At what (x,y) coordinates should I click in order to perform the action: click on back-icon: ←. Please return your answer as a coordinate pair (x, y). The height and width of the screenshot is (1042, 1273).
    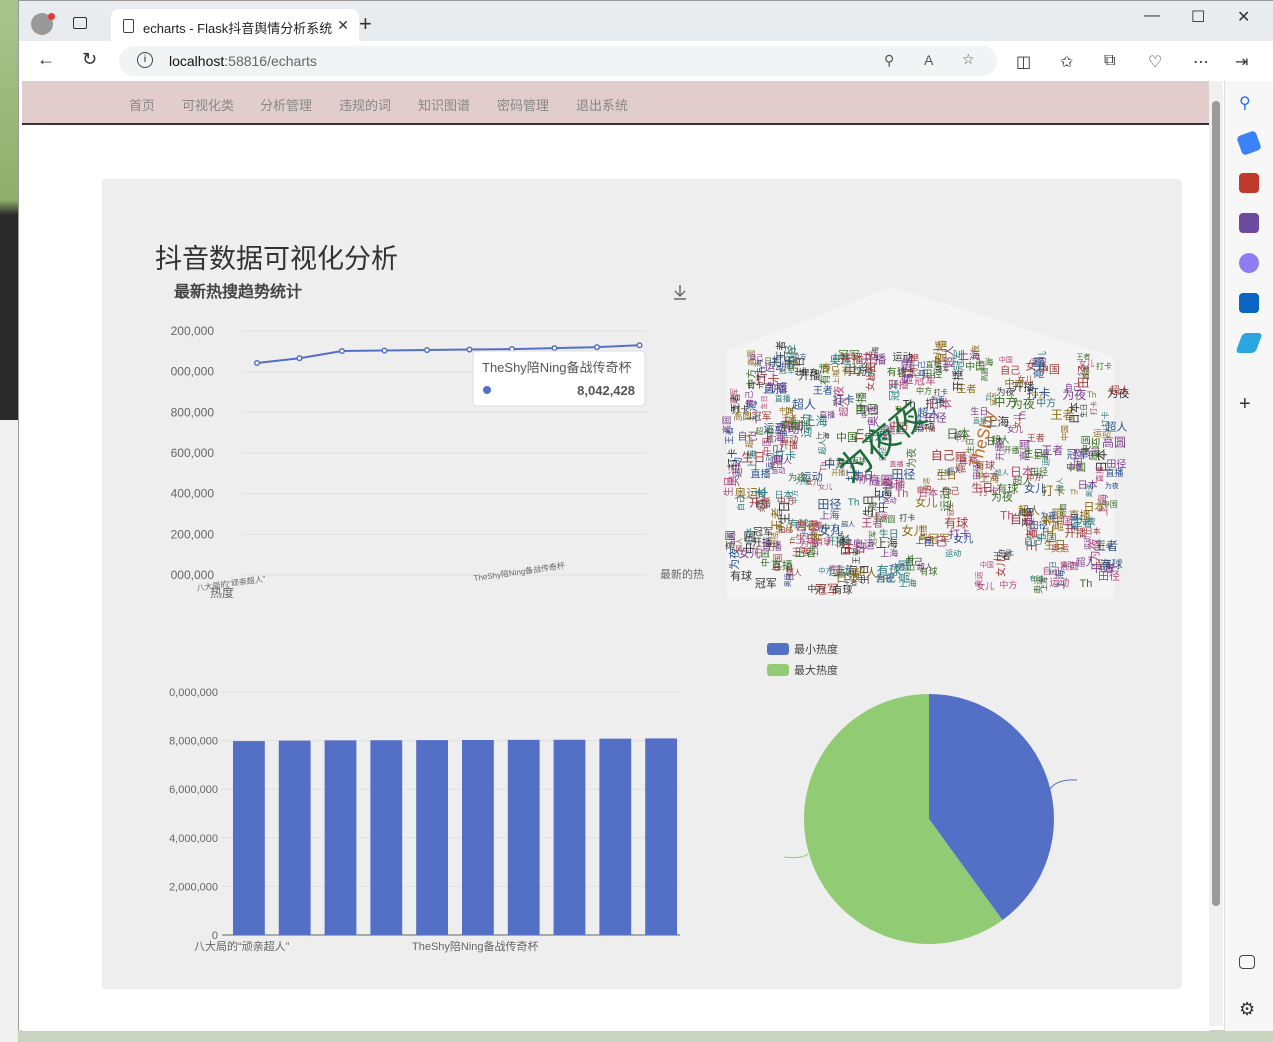
    Looking at the image, I should click on (46, 59).